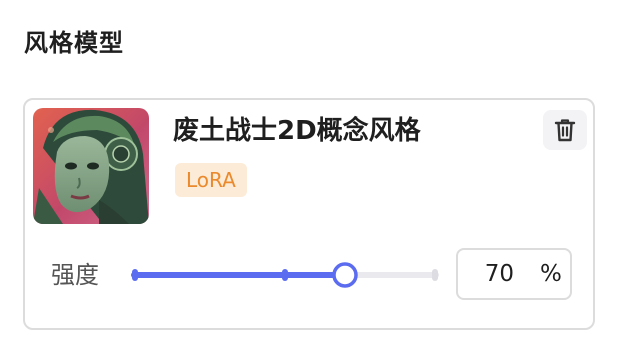 The image size is (618, 356). What do you see at coordinates (345, 275) in the screenshot?
I see `slider-handle` at bounding box center [345, 275].